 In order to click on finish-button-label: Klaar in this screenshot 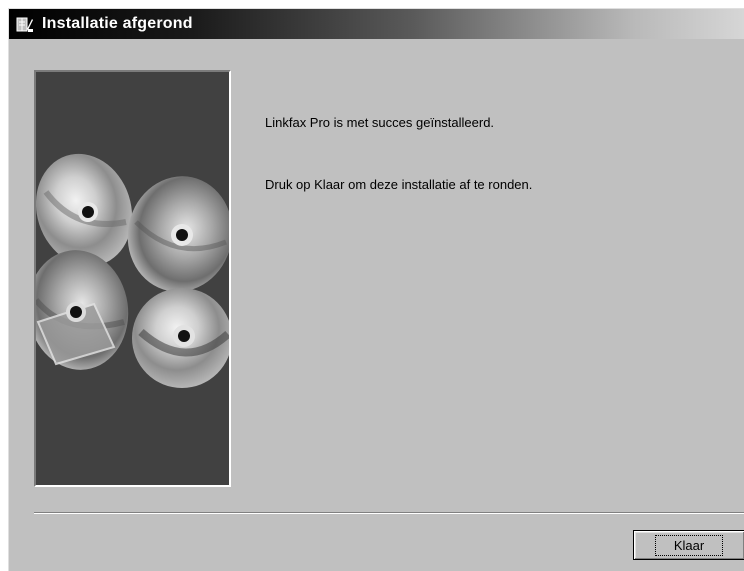, I will do `click(689, 545)`.